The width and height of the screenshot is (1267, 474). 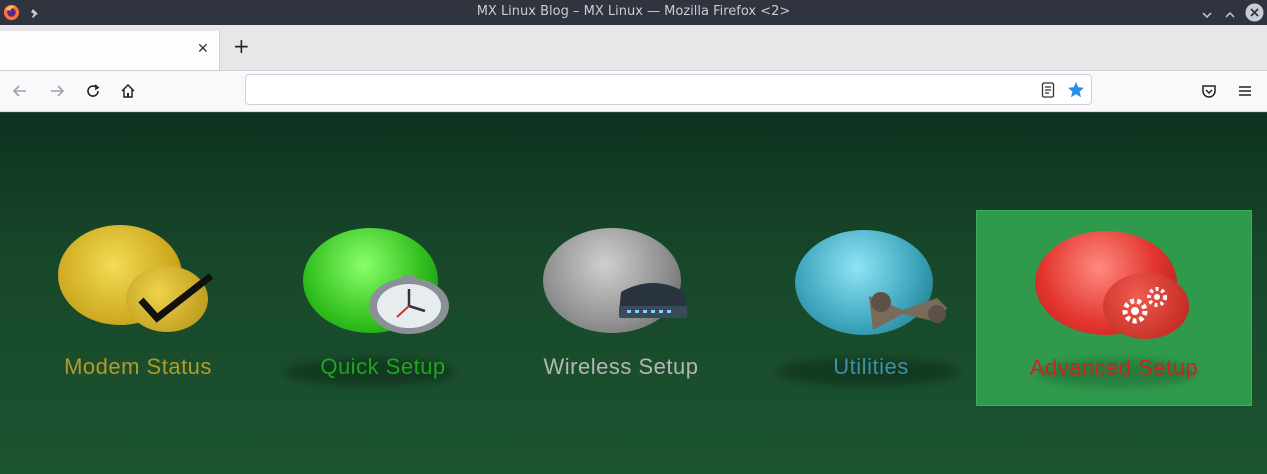 I want to click on clock-icon, so click(x=409, y=306).